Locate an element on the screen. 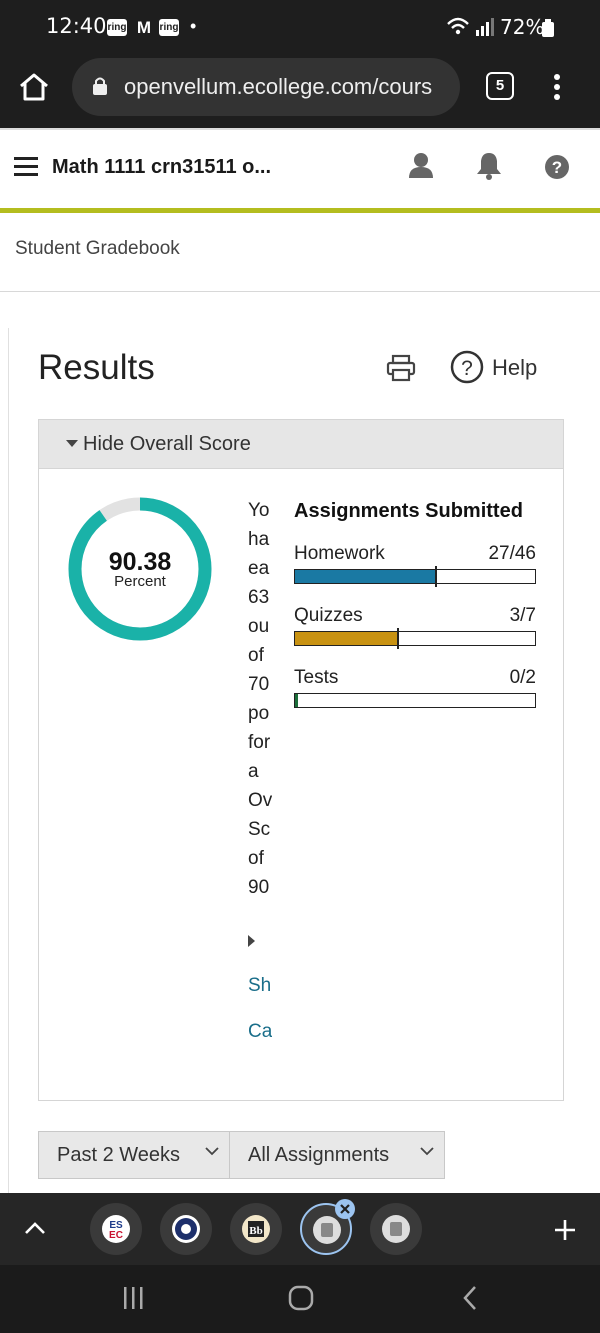  summary-text-fragment: for is located at coordinates (259, 742).